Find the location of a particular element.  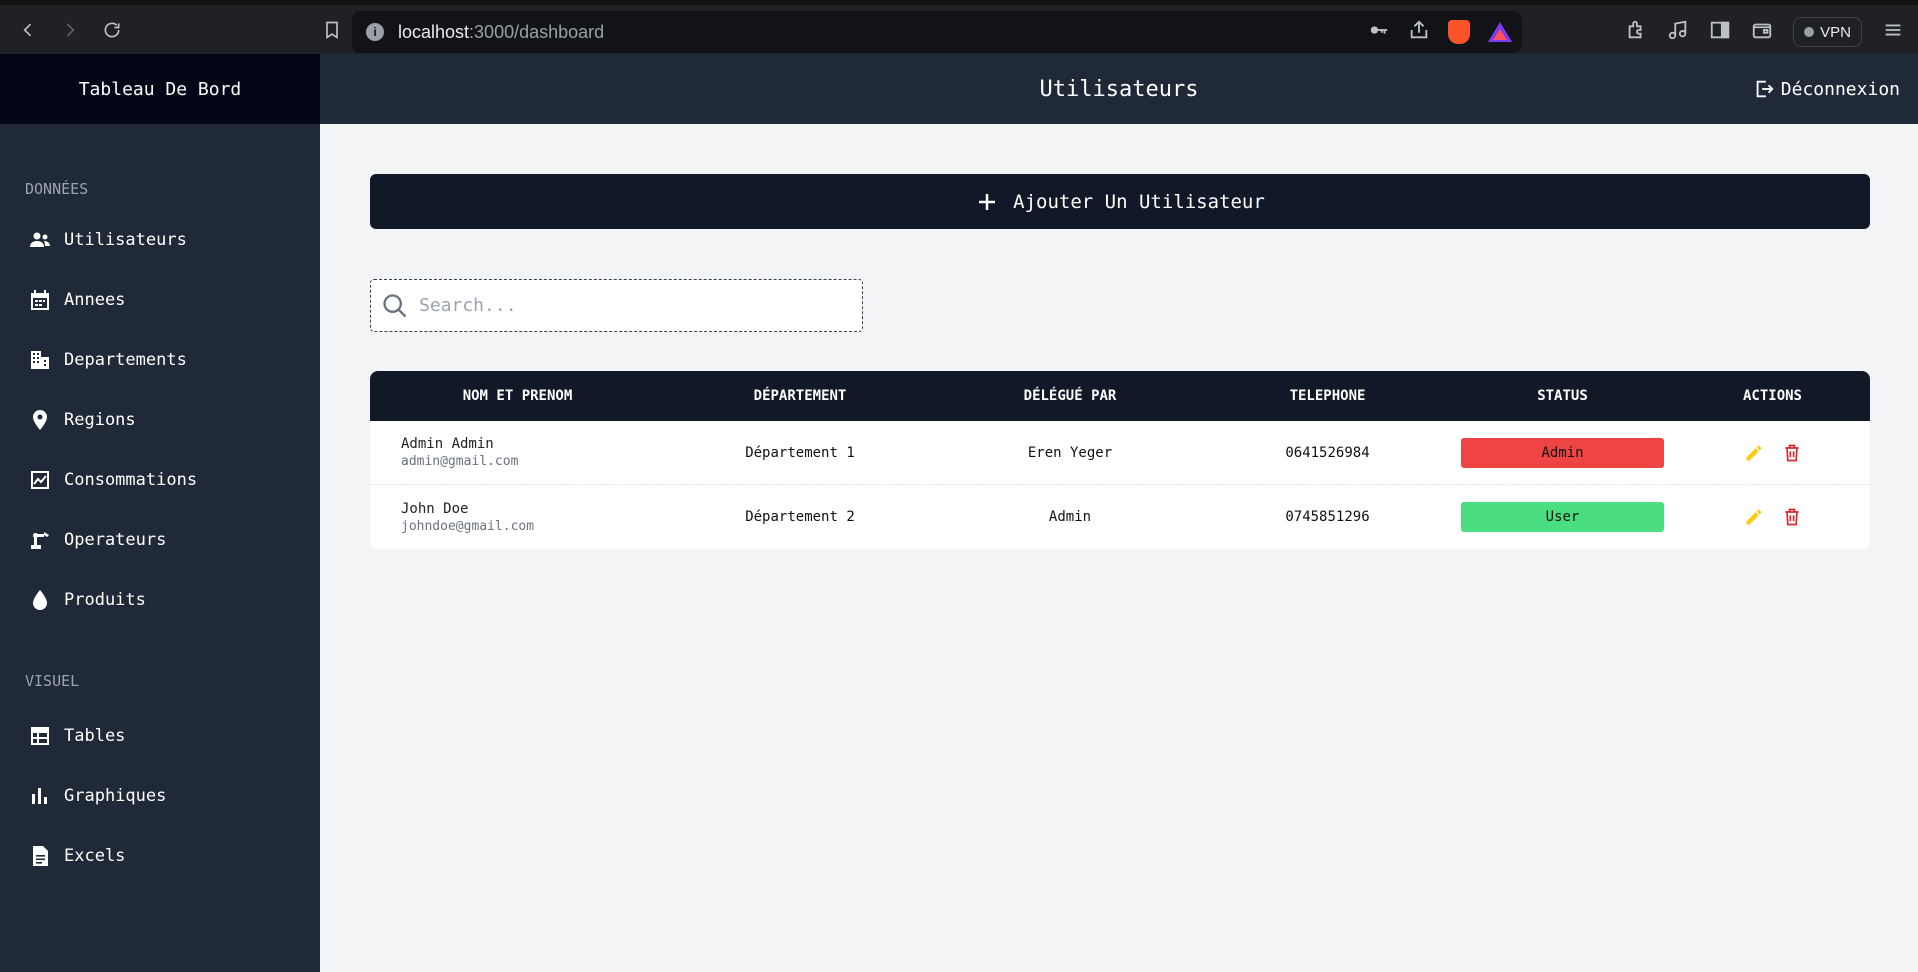

vpn-button: VPN is located at coordinates (1827, 32).